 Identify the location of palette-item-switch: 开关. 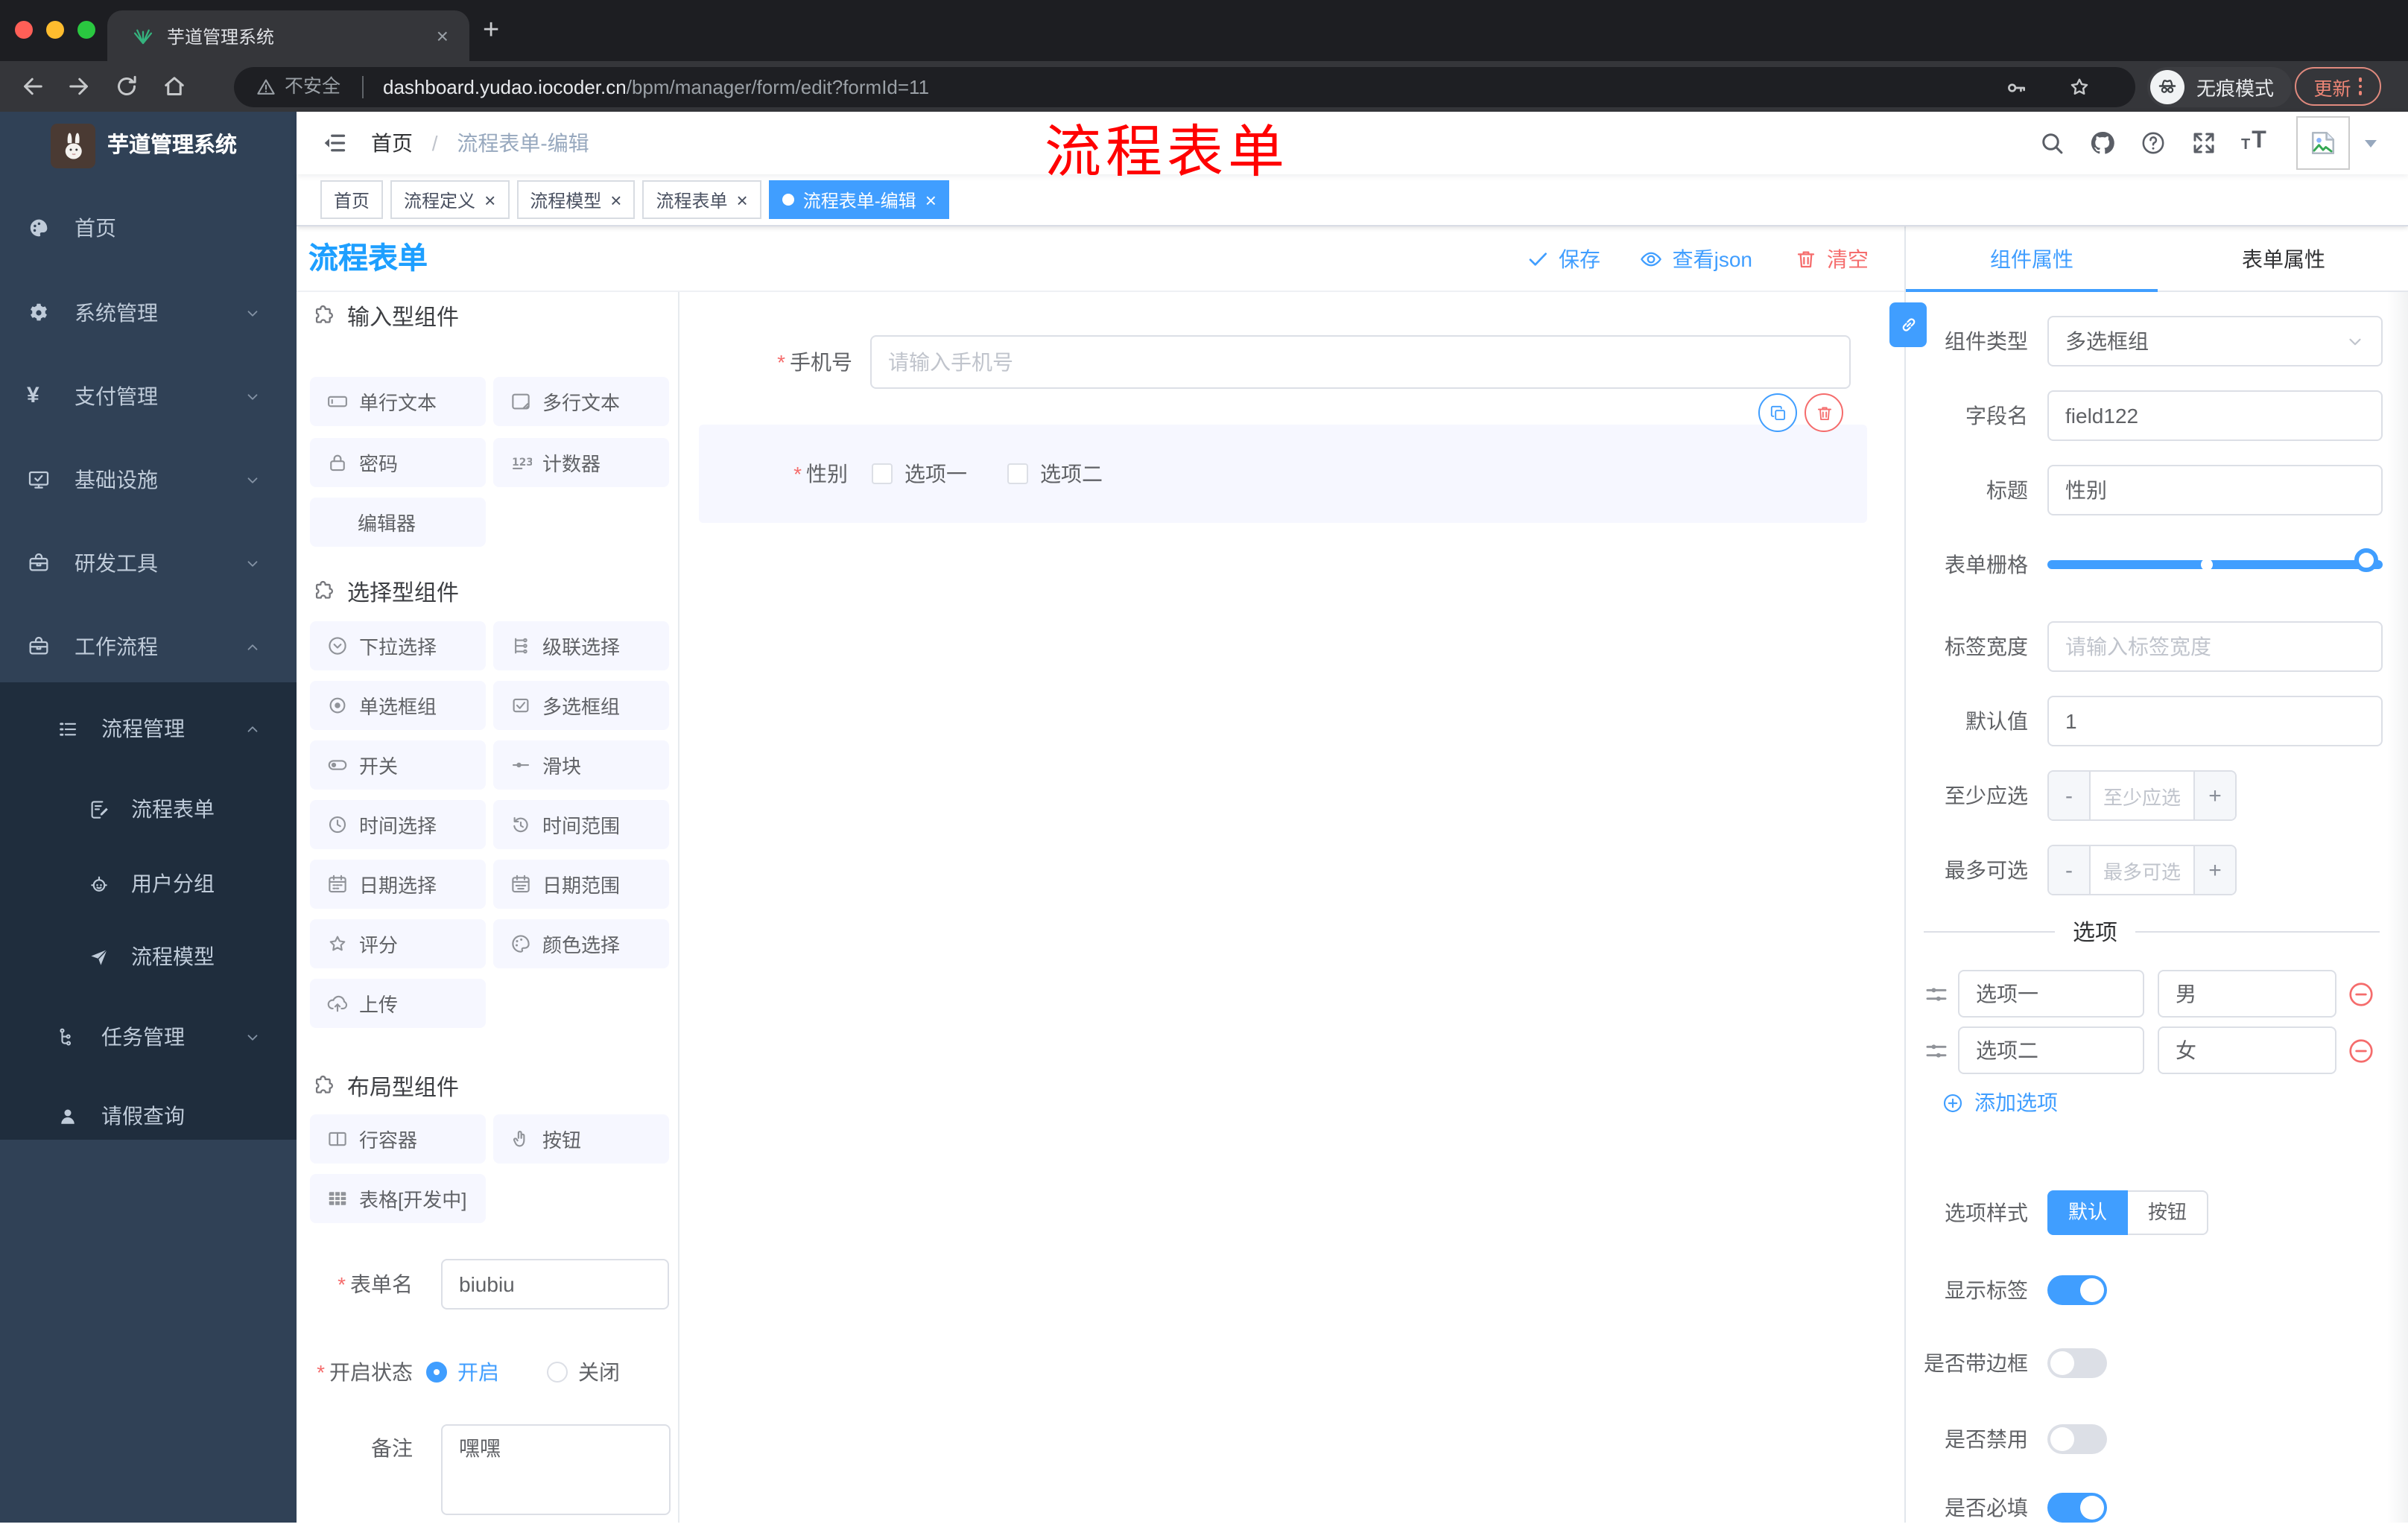
(398, 765).